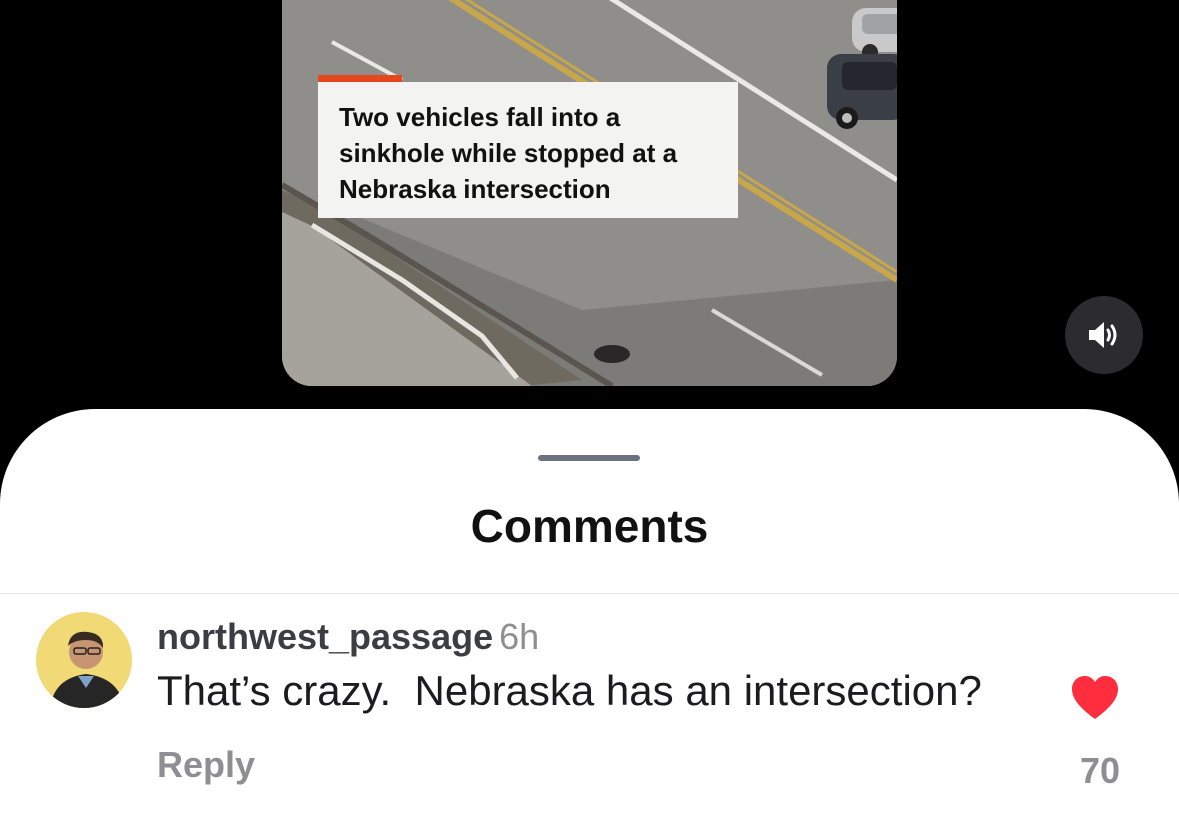 Image resolution: width=1179 pixels, height=829 pixels. What do you see at coordinates (589, 593) in the screenshot?
I see `sheet-divider` at bounding box center [589, 593].